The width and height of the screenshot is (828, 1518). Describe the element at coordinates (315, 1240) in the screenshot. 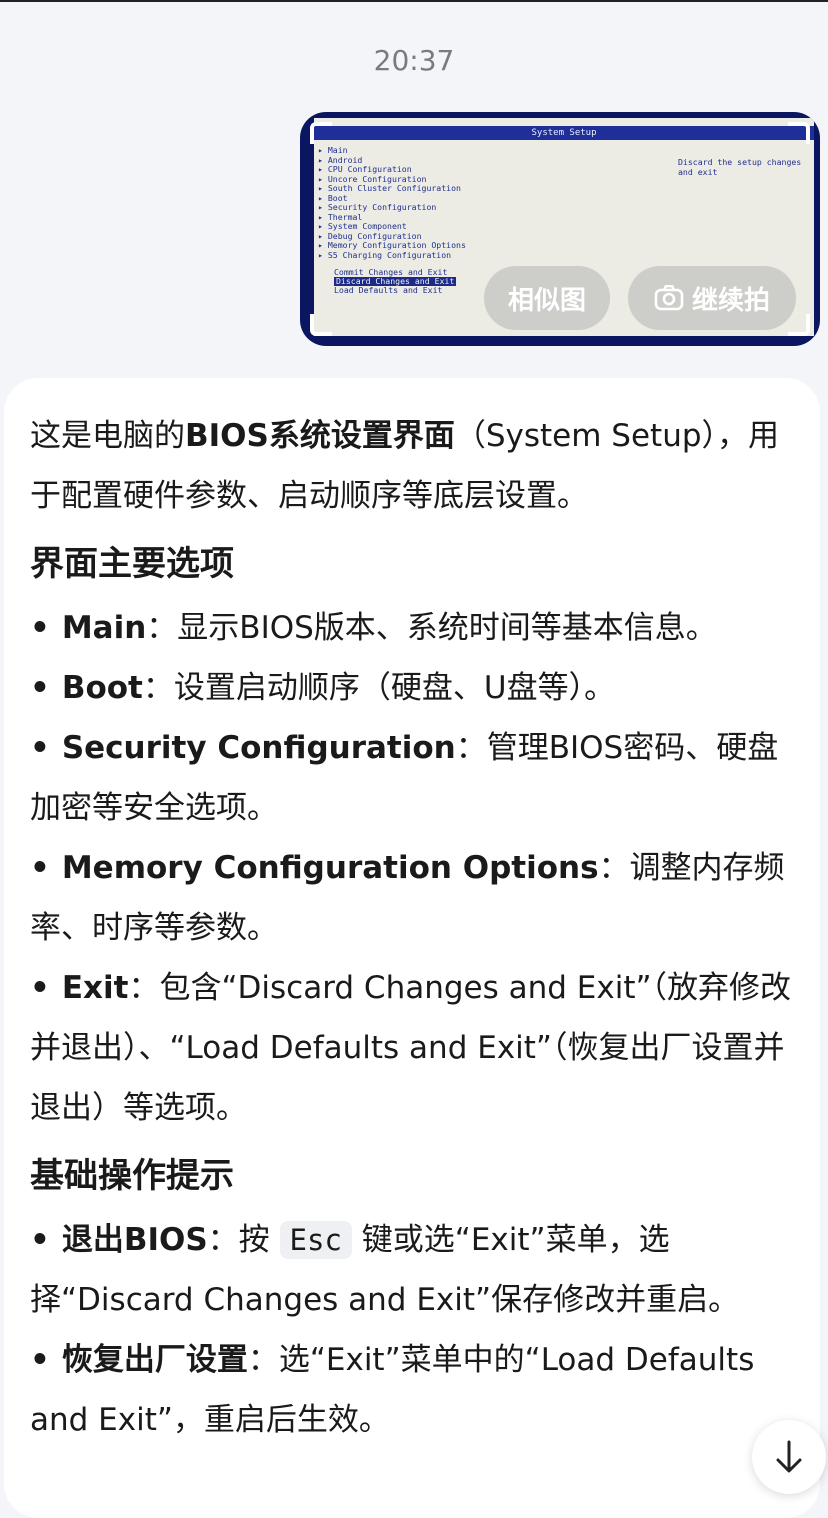

I see `esc-key-chip: Esc` at that location.